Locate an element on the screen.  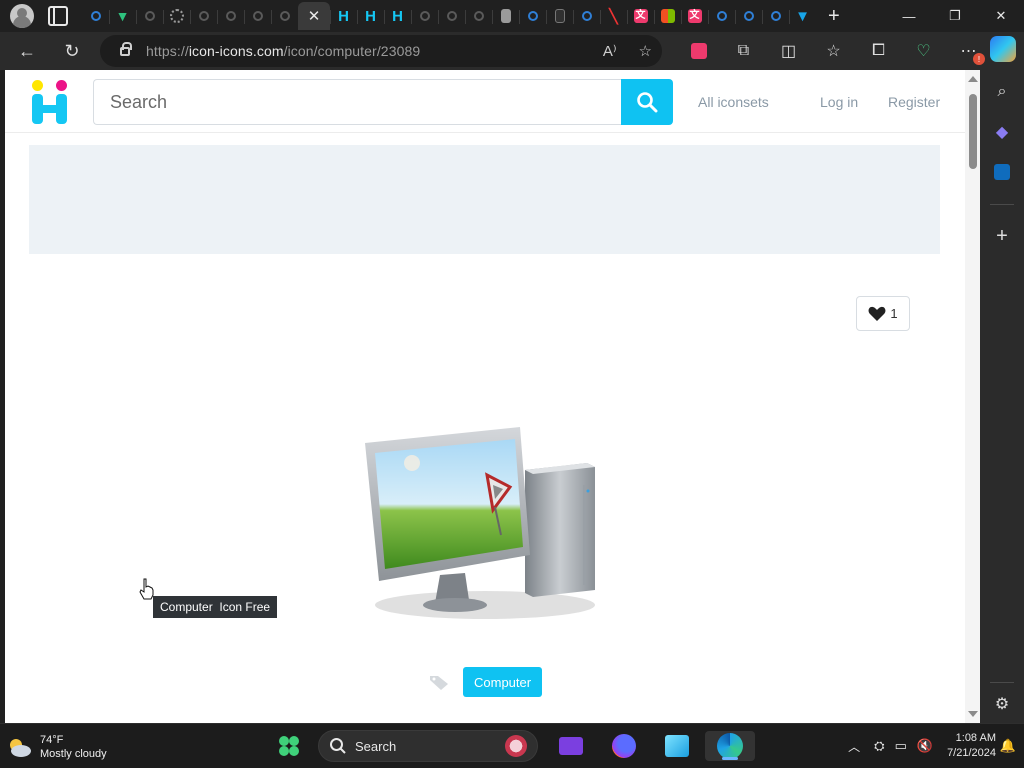
tab-vee: ▼ is located at coordinates (122, 16).